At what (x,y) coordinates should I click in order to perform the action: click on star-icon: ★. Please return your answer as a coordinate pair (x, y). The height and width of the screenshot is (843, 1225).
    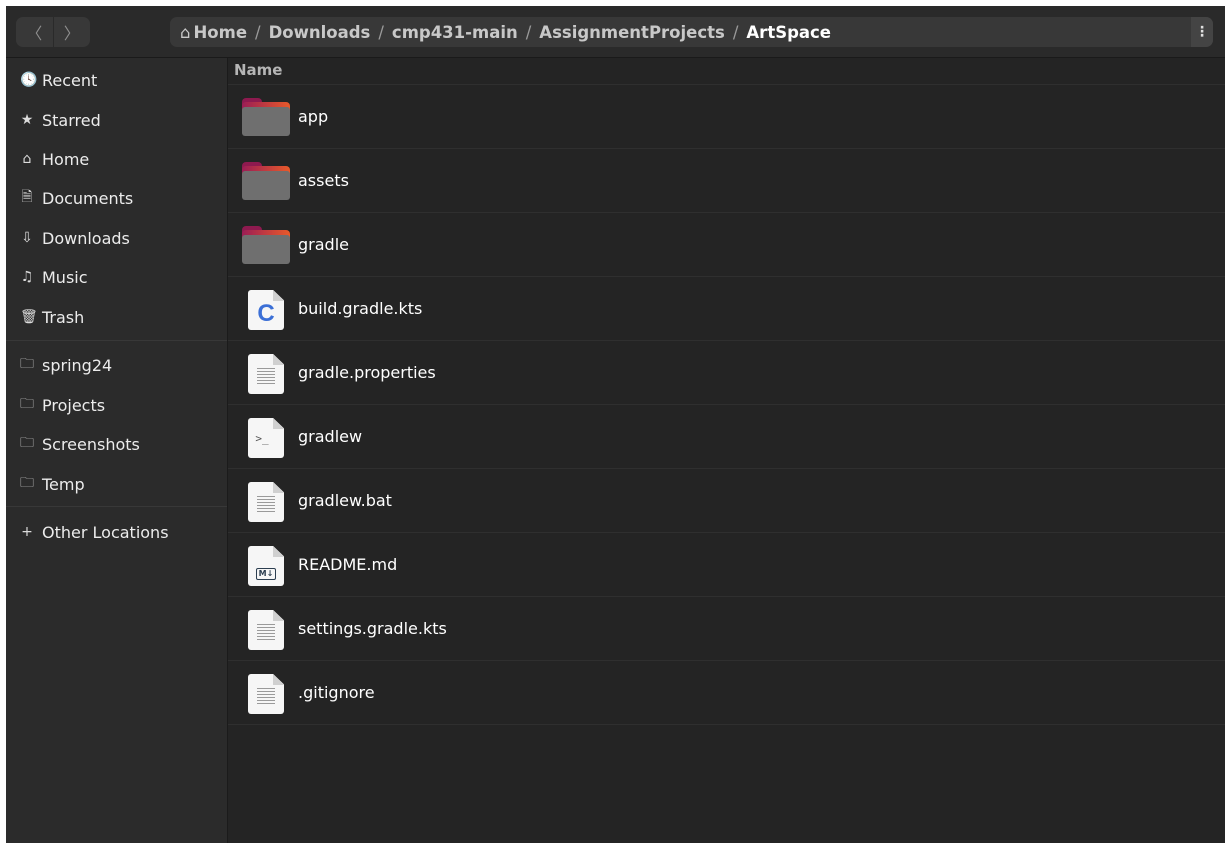
    Looking at the image, I should click on (27, 120).